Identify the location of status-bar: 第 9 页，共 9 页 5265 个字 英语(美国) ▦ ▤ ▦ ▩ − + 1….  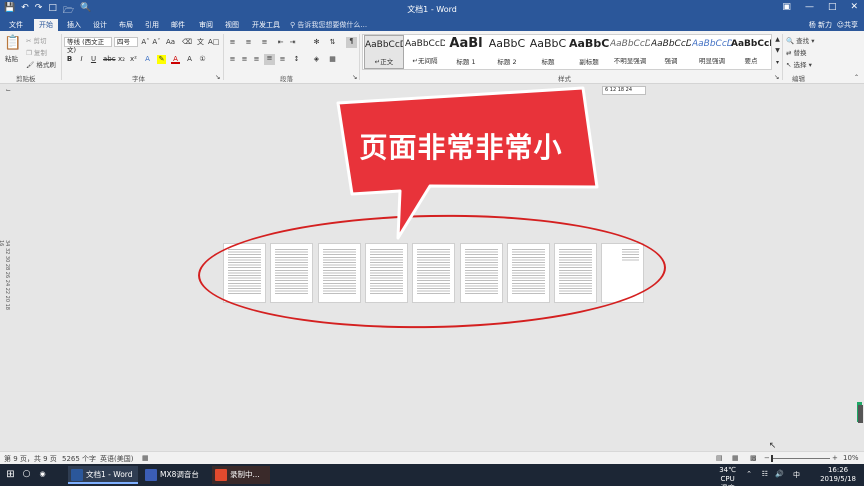
(432, 457).